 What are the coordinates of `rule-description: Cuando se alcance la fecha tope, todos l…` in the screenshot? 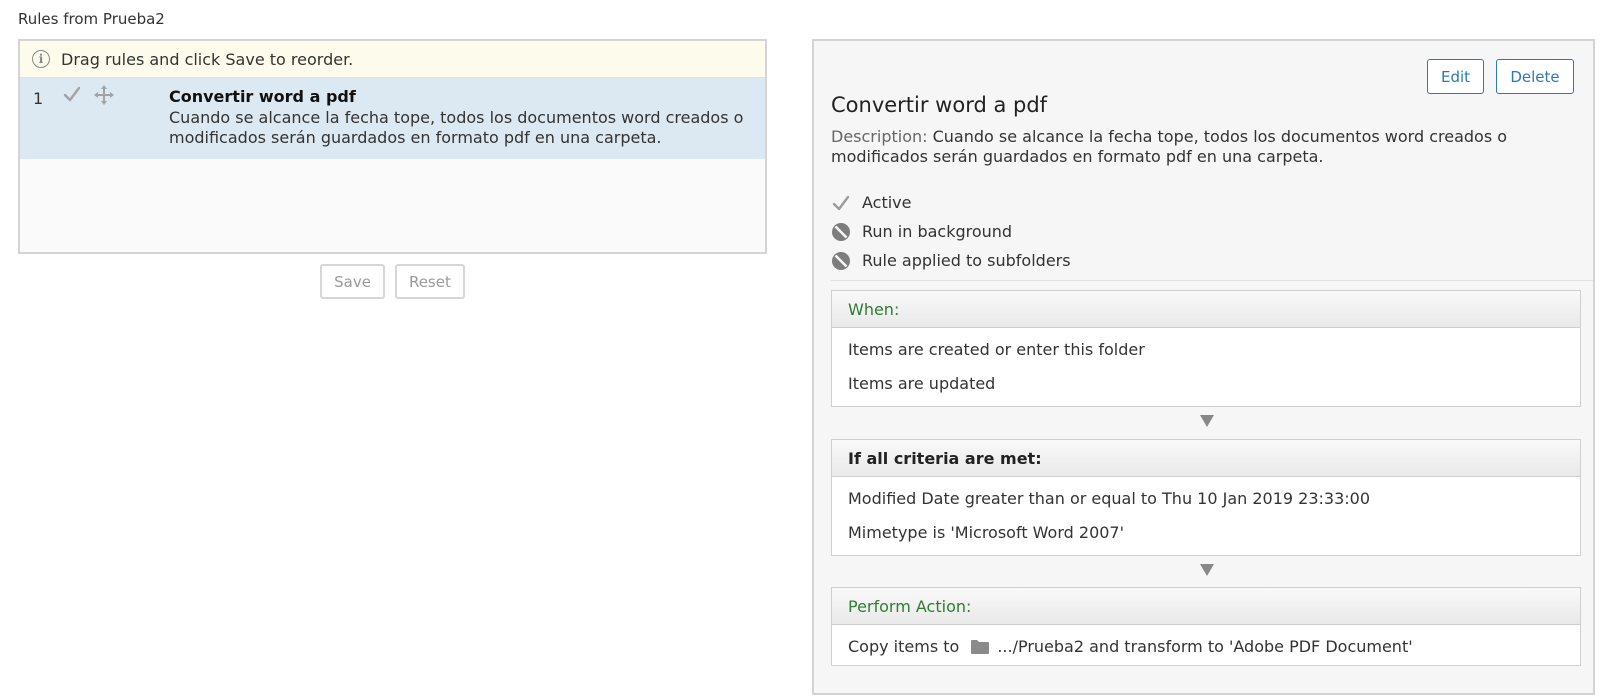 It's located at (456, 127).